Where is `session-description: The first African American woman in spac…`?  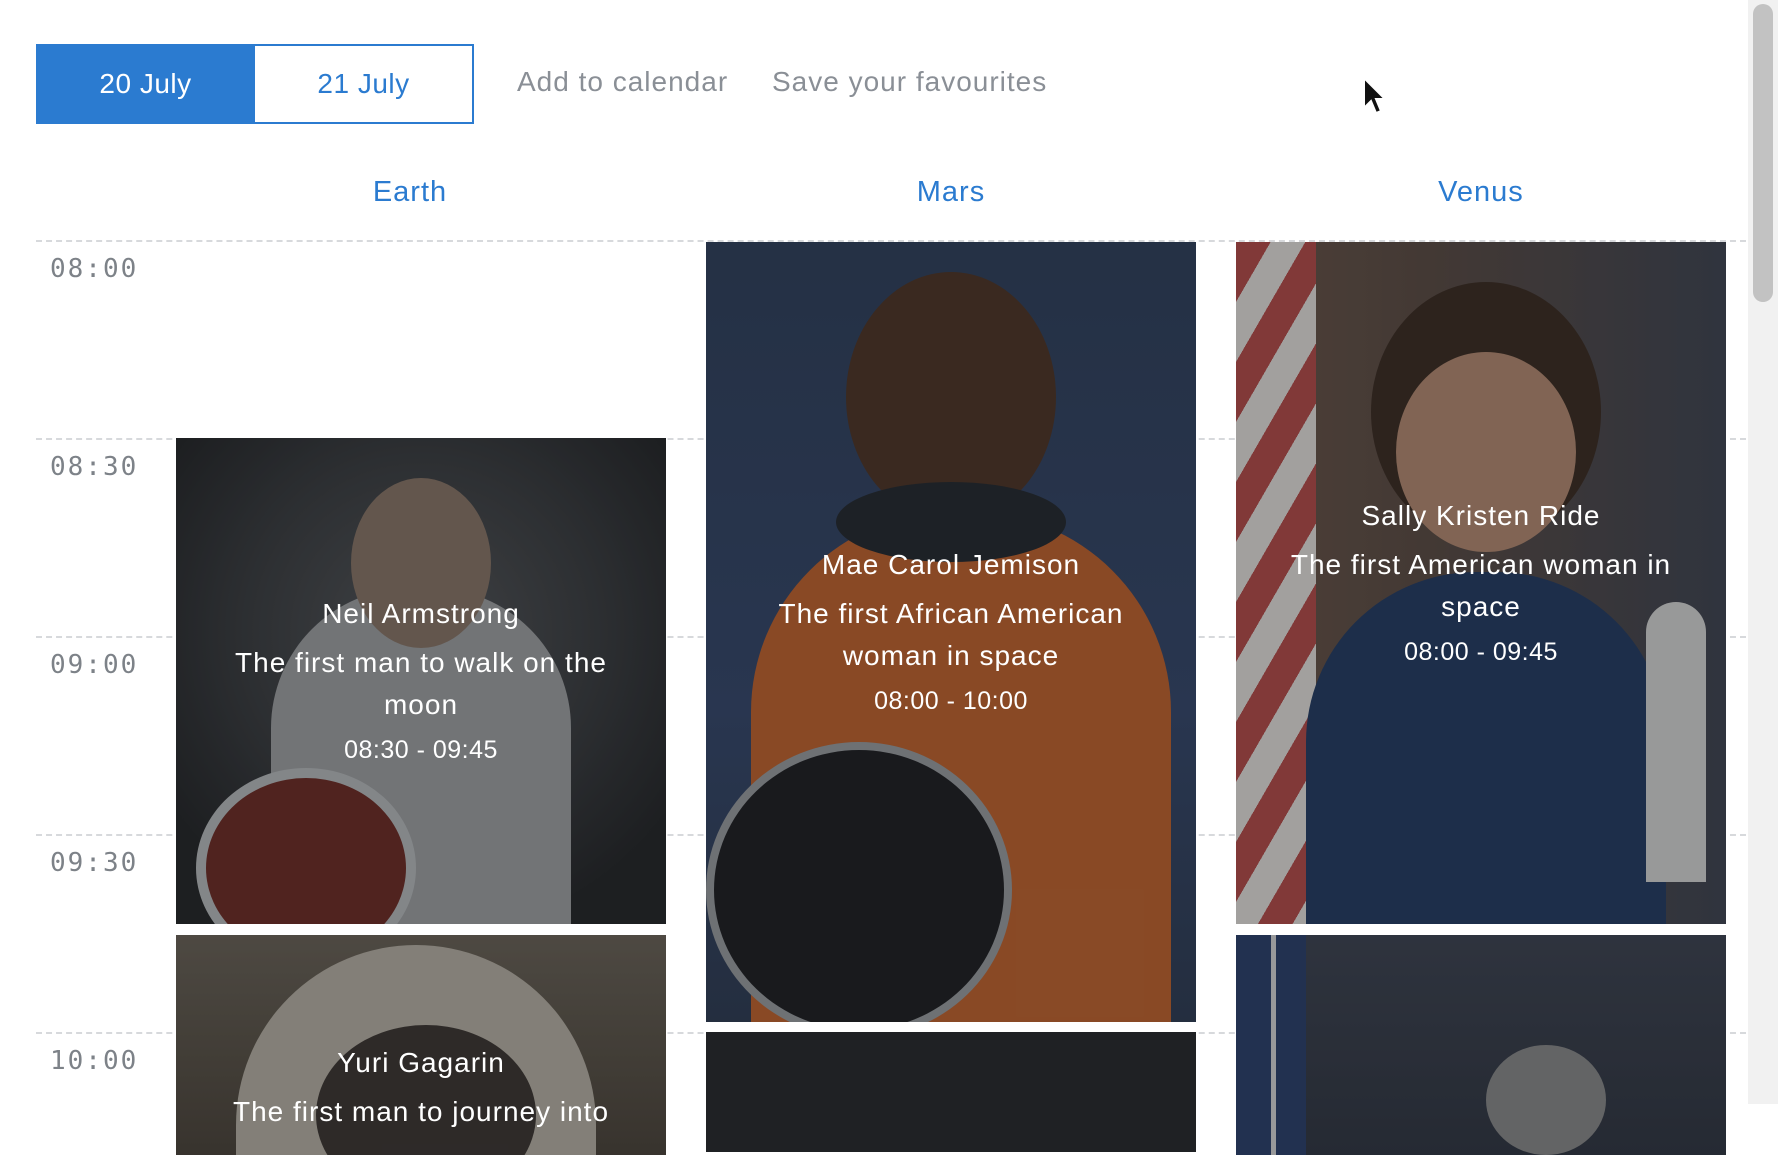 session-description: The first African American woman in spac… is located at coordinates (951, 634).